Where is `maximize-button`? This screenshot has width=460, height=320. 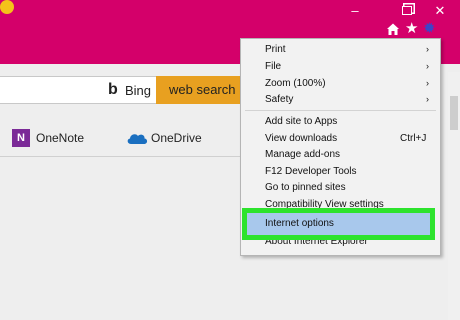 maximize-button is located at coordinates (407, 11).